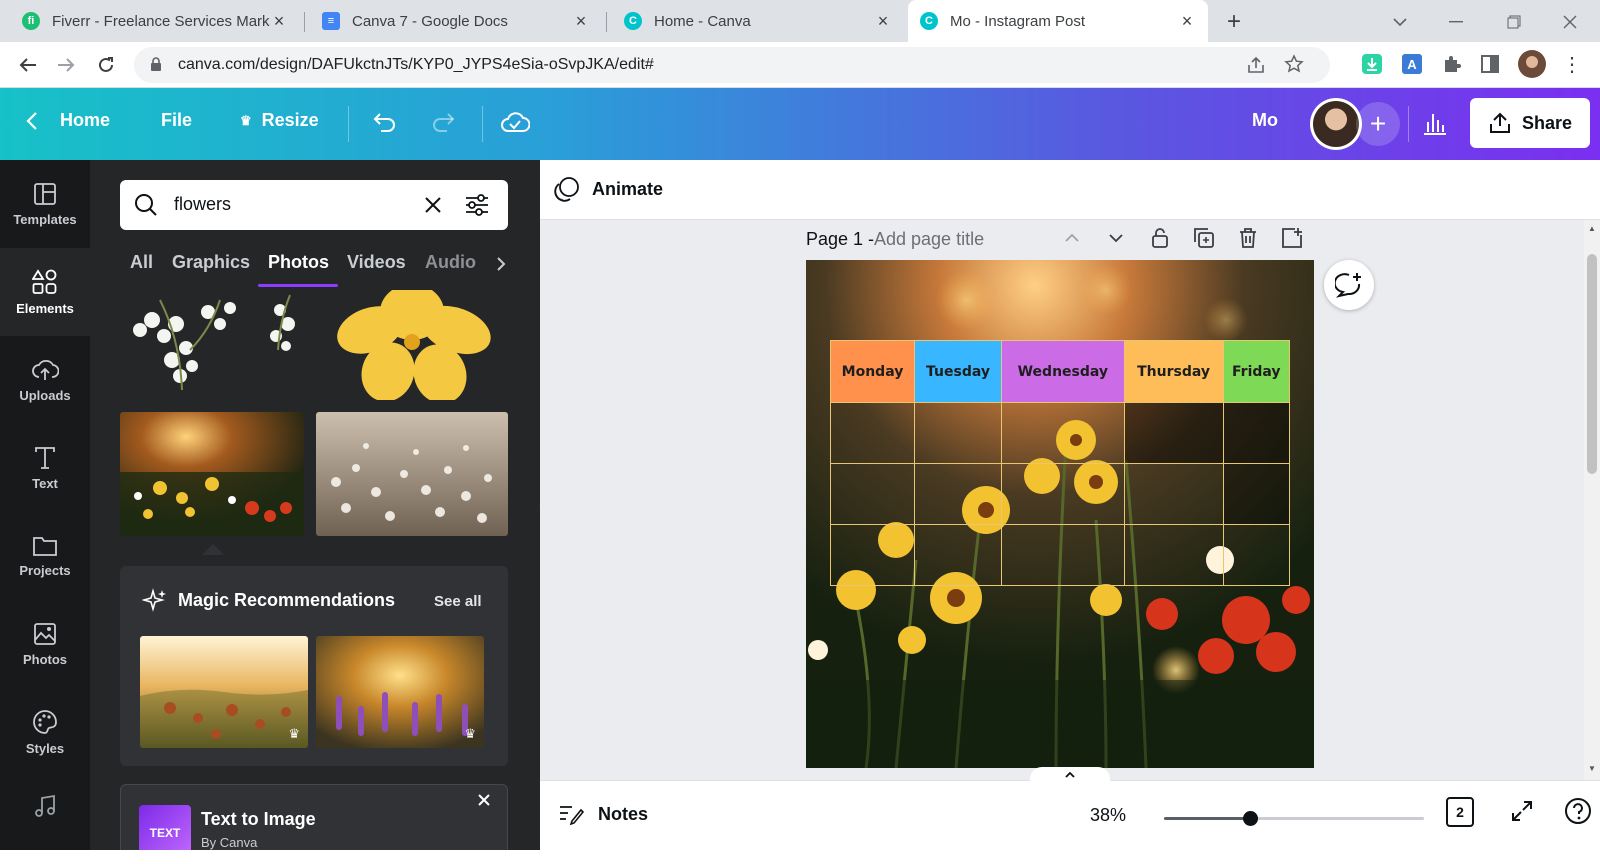 The width and height of the screenshot is (1600, 864). Describe the element at coordinates (412, 345) in the screenshot. I see `photo-yellow-flower` at that location.